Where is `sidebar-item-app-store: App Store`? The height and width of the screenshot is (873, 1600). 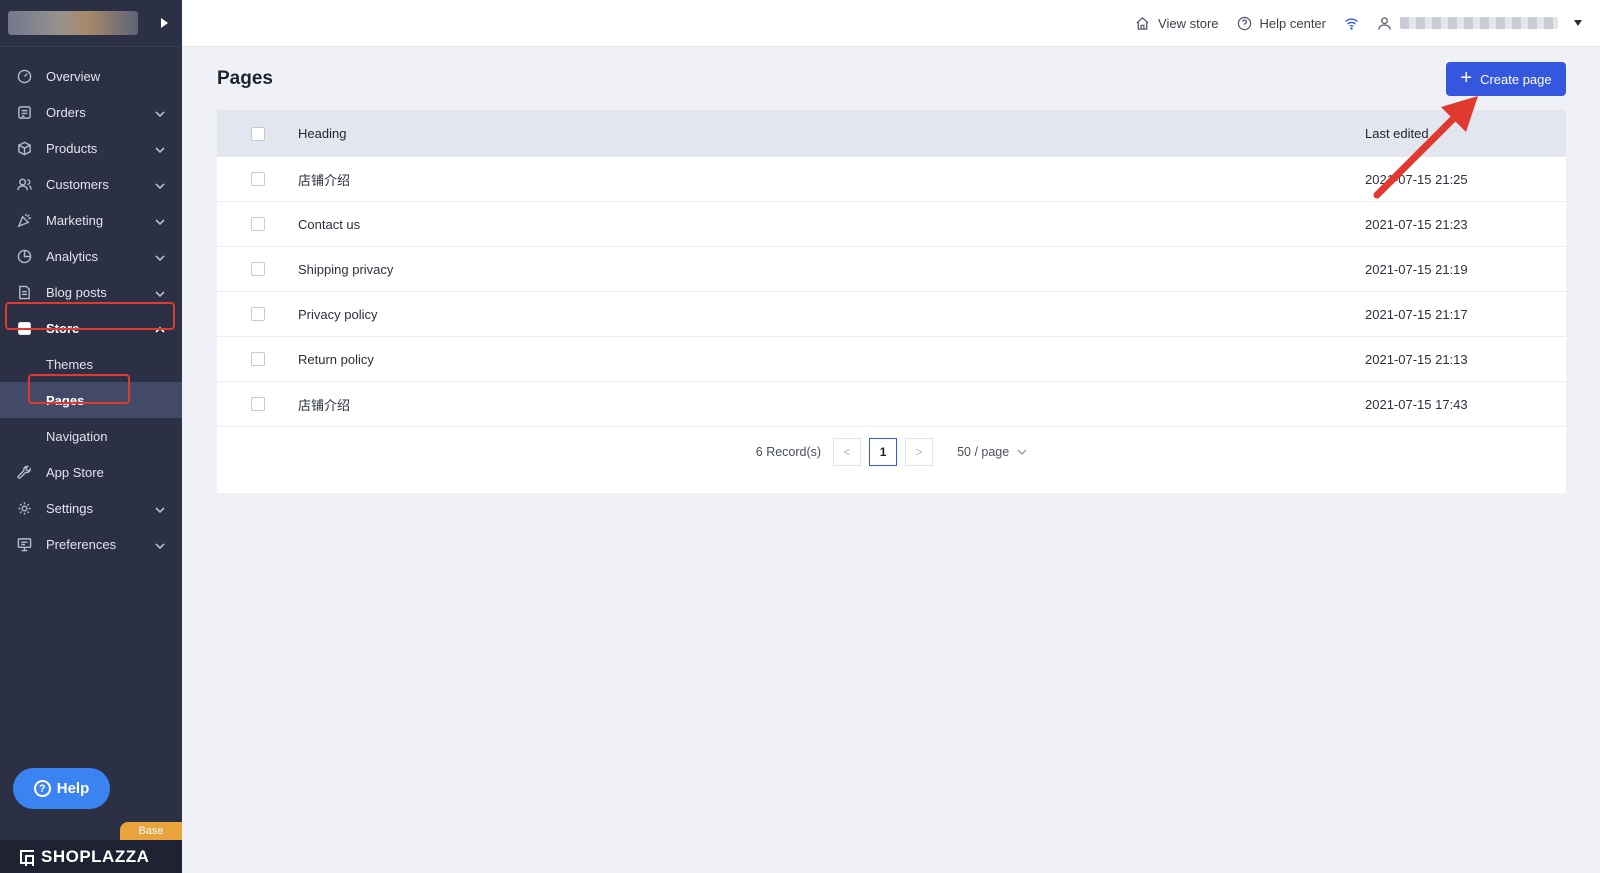 sidebar-item-app-store: App Store is located at coordinates (91, 472).